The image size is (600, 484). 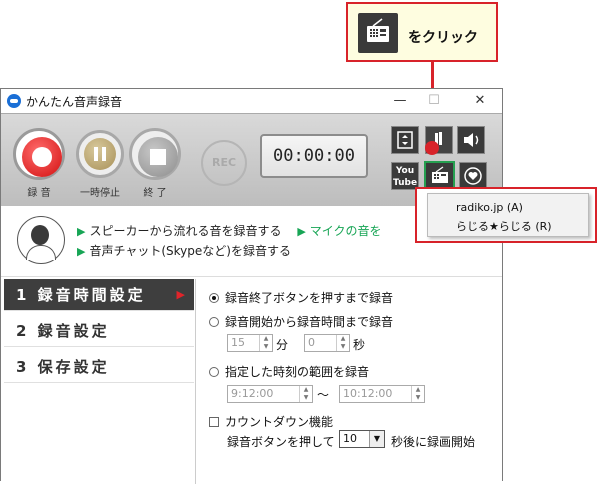 I want to click on radio-menu: radiko.jp (A) らじる★らじる (R), so click(x=508, y=215).